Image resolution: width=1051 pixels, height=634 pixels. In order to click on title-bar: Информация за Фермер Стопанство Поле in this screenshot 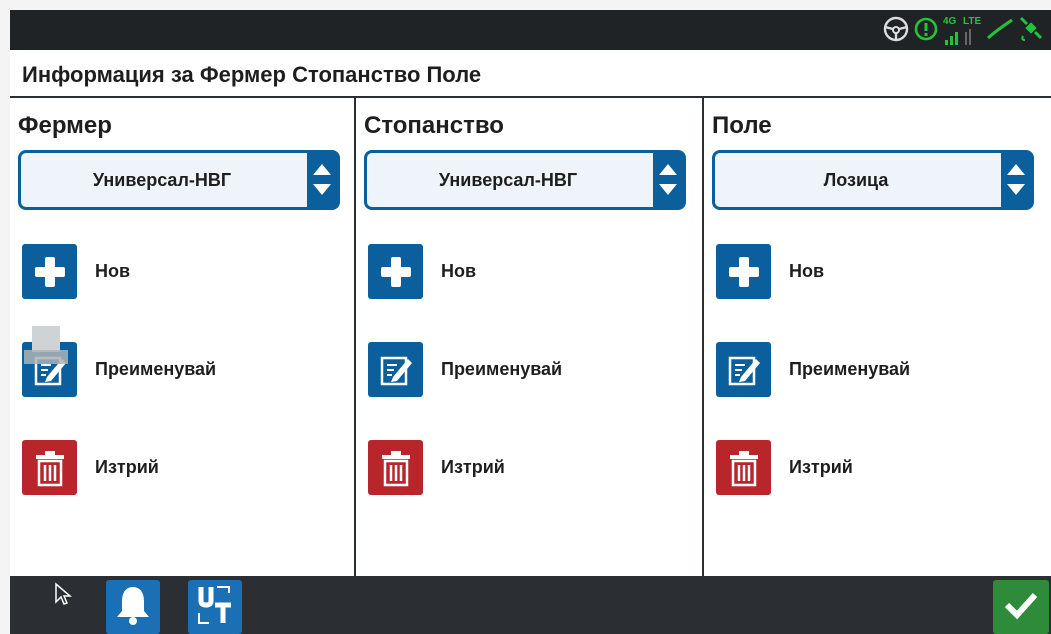, I will do `click(530, 74)`.